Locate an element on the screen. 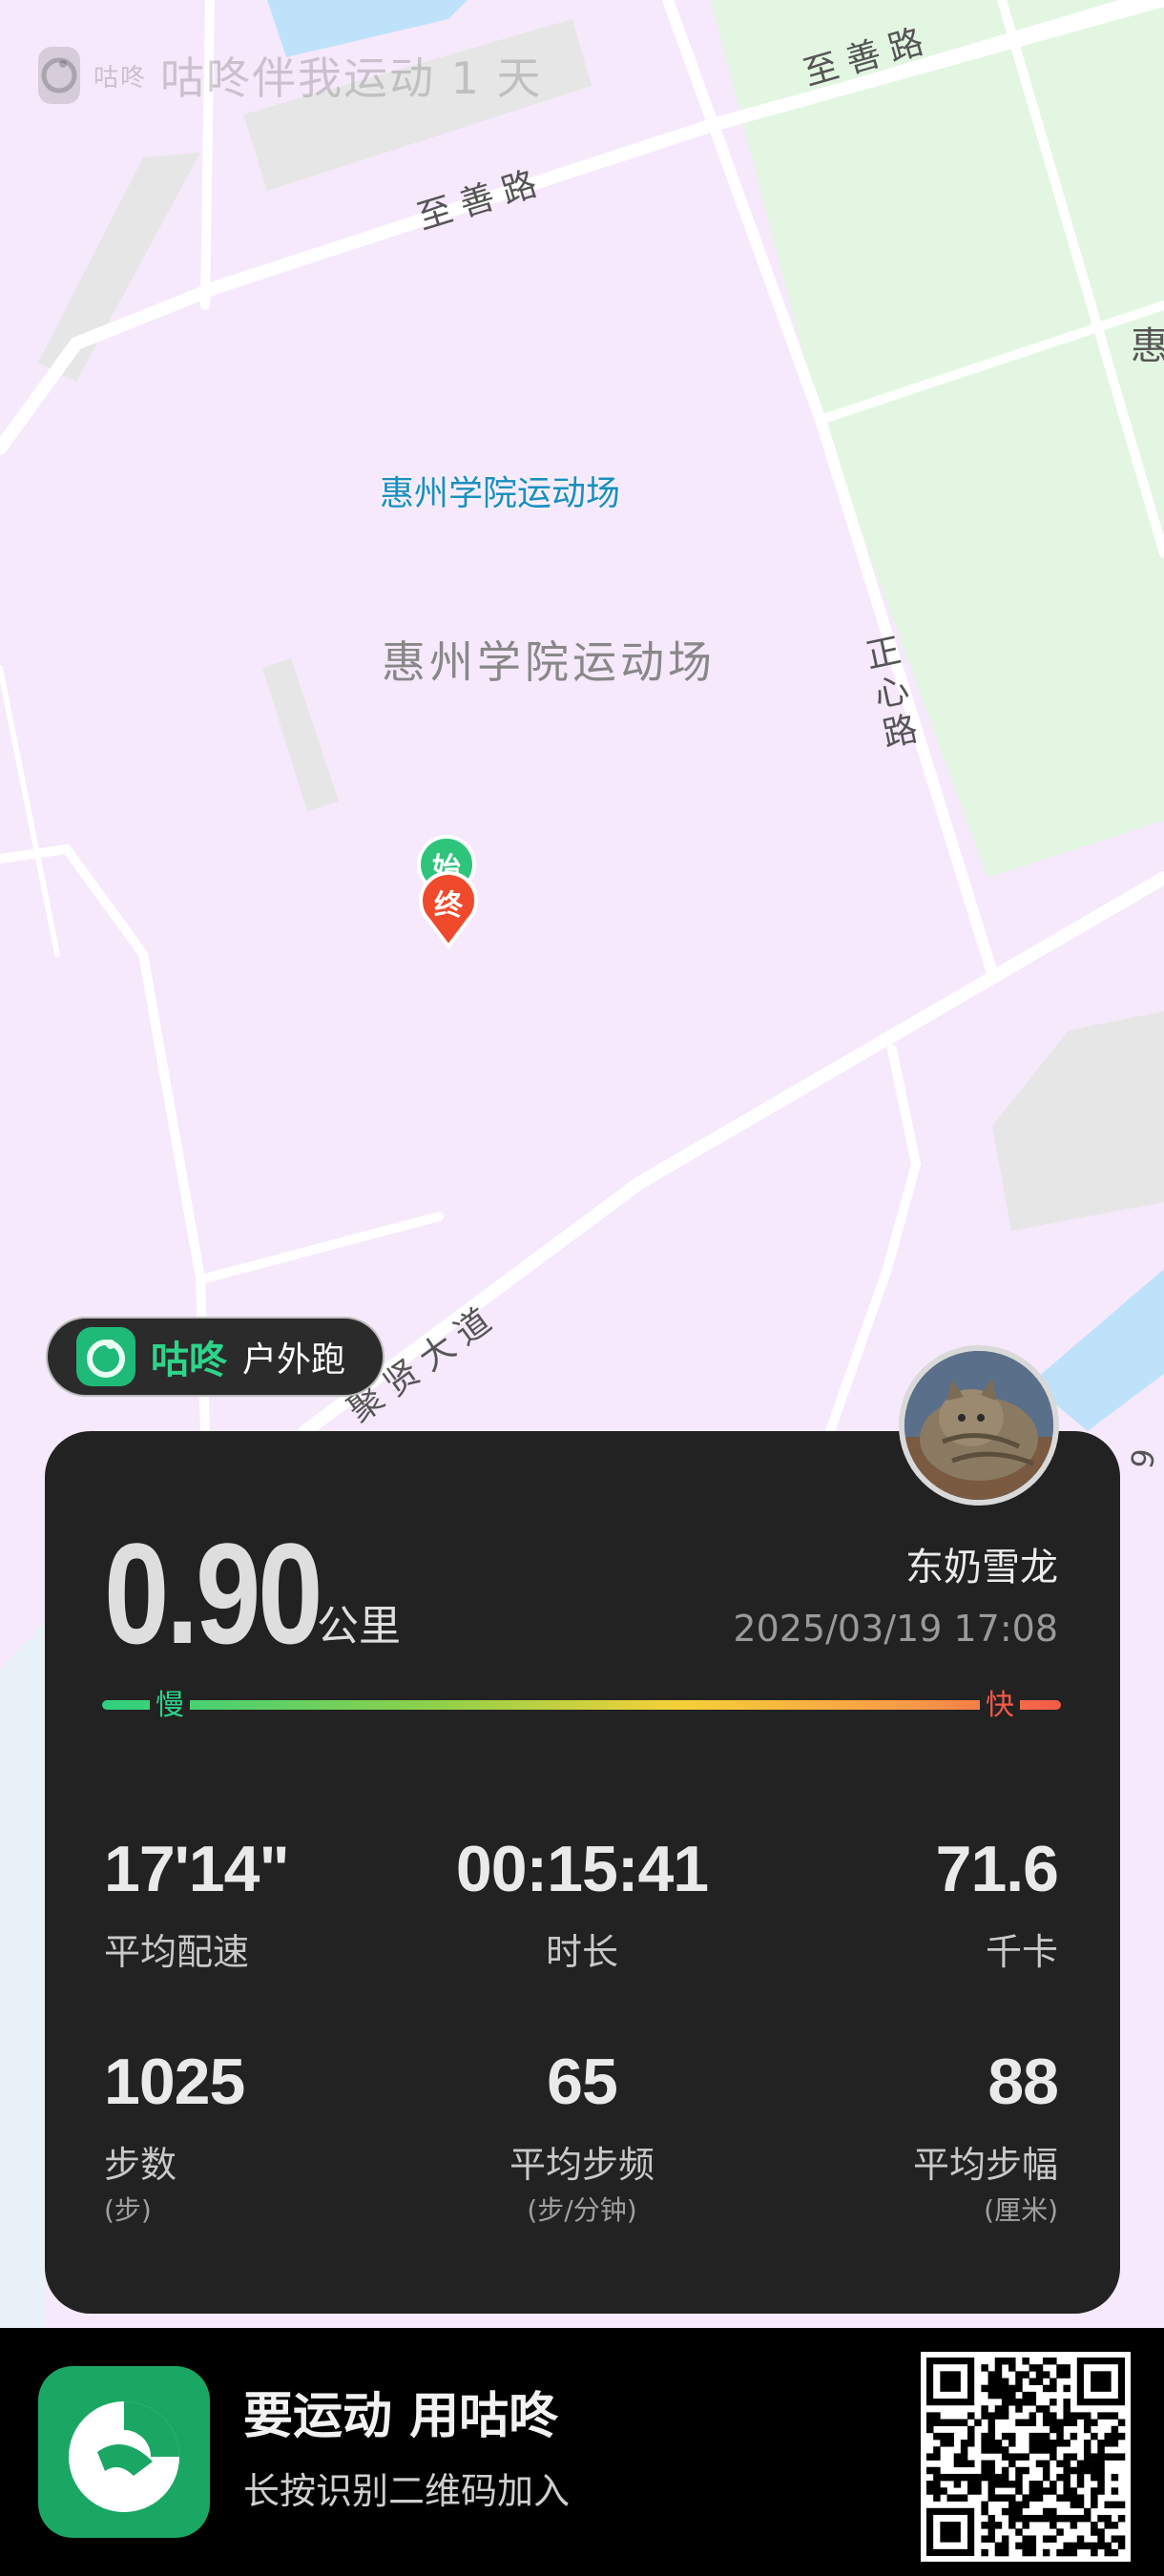 The height and width of the screenshot is (2576, 1164). activity-type-badge: 咕咚 户外跑 is located at coordinates (215, 1357).